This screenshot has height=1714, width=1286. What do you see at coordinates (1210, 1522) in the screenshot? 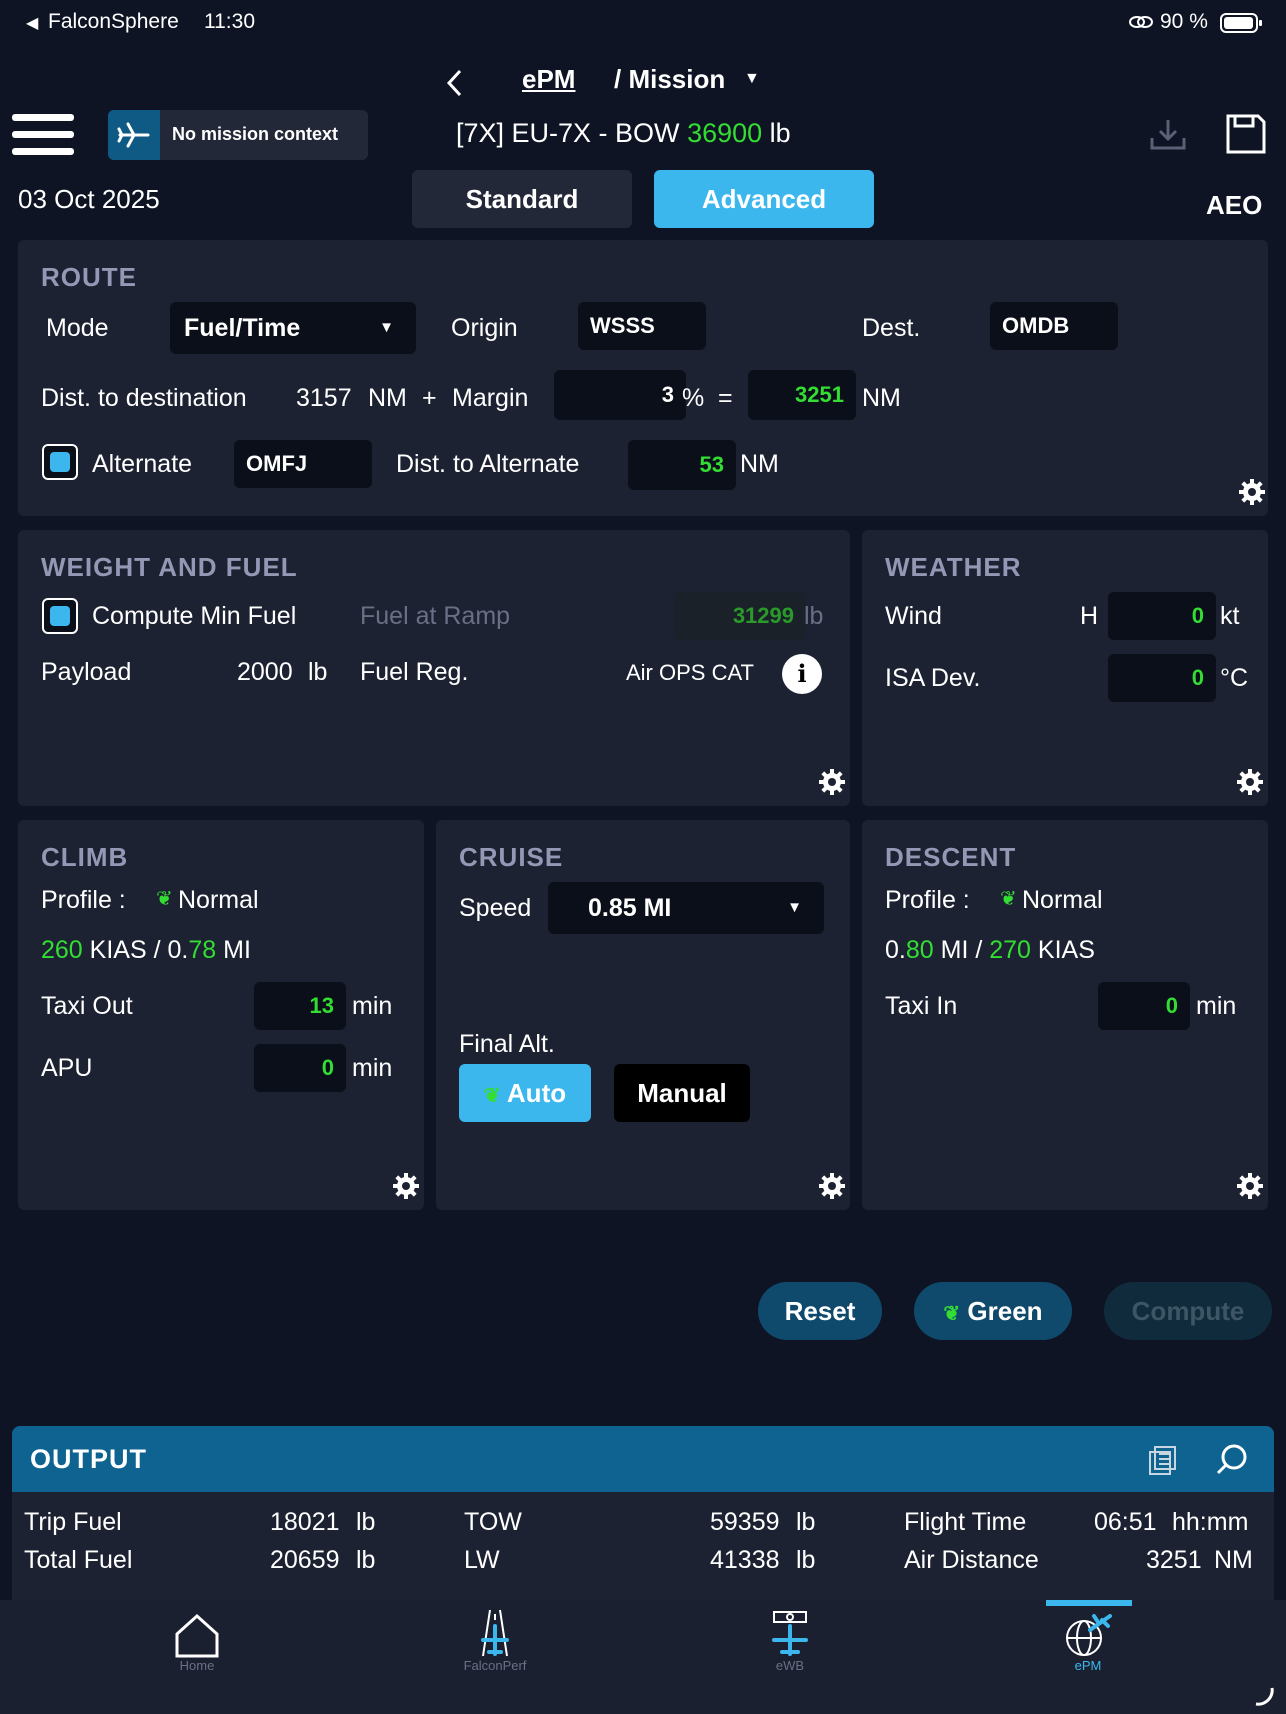
I see `flight-time-unit: hh:mm` at bounding box center [1210, 1522].